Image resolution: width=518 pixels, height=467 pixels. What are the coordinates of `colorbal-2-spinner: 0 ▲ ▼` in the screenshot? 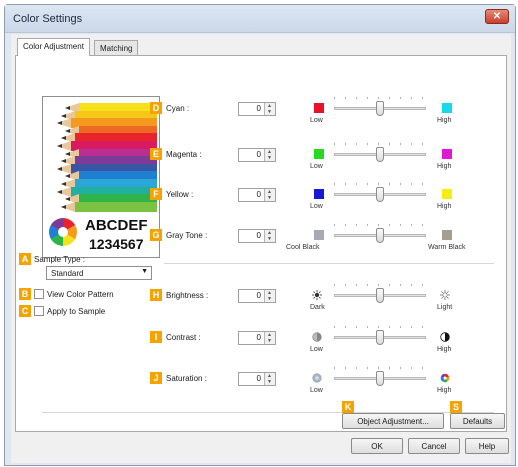 It's located at (257, 195).